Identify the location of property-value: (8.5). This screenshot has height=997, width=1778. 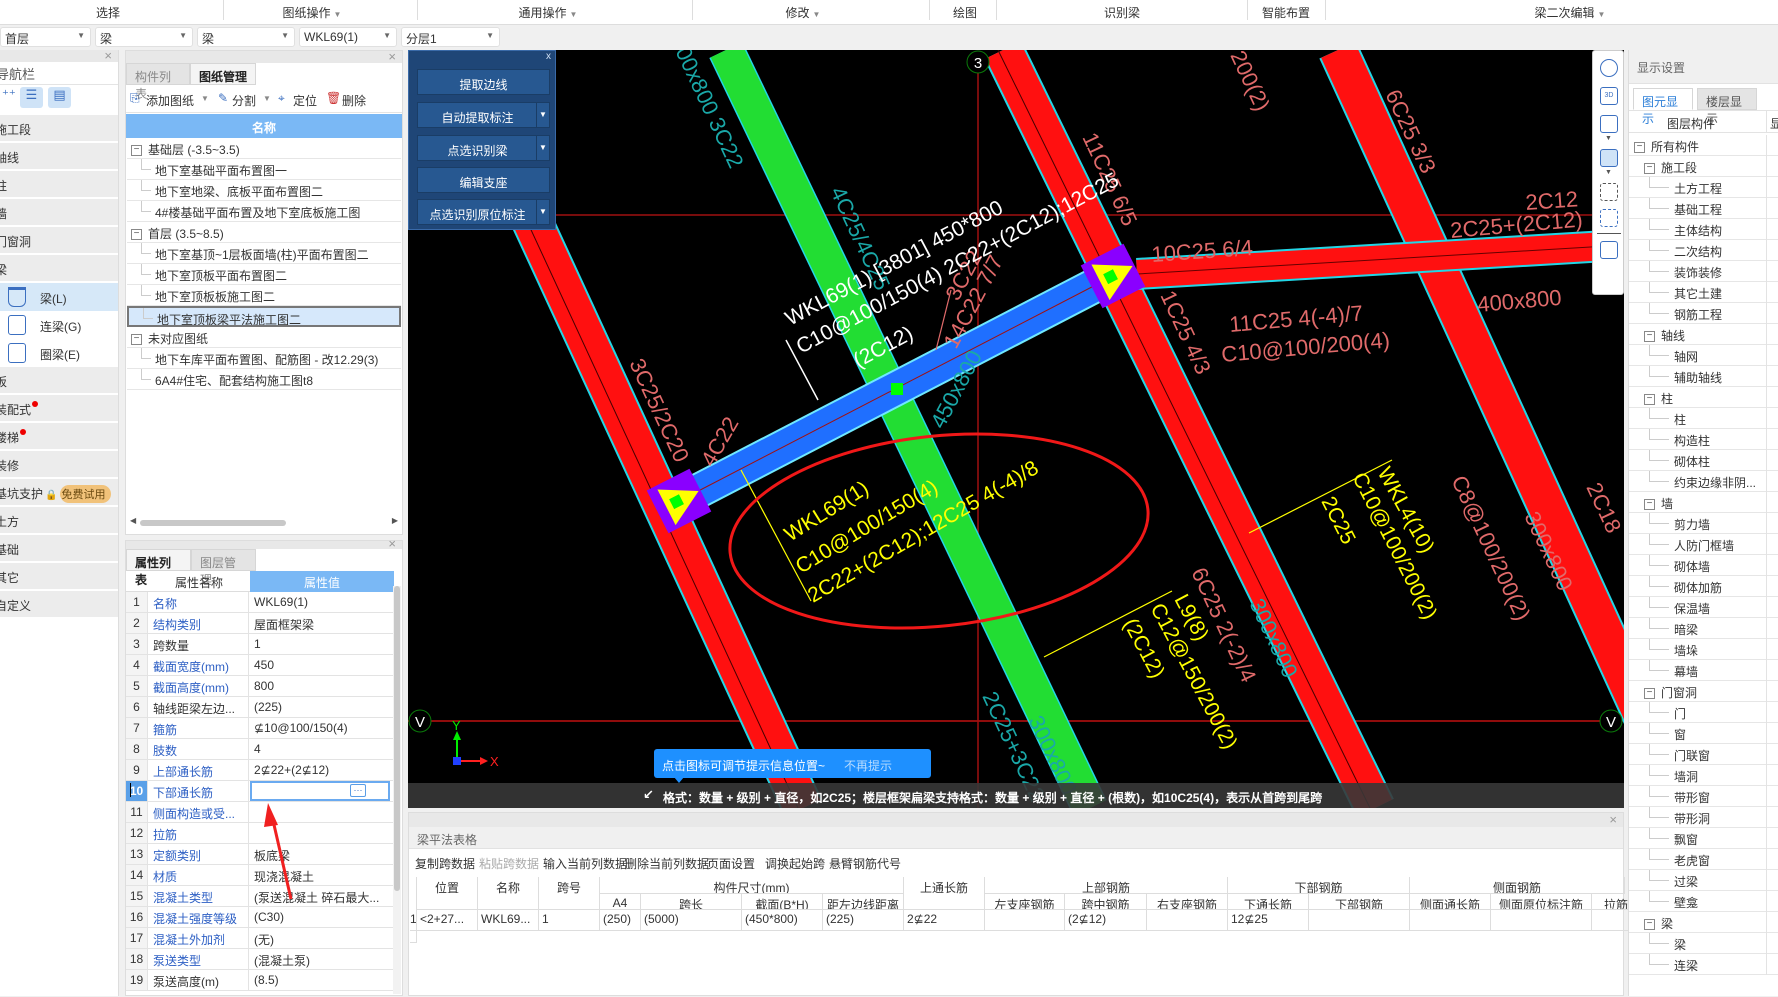
(320, 980).